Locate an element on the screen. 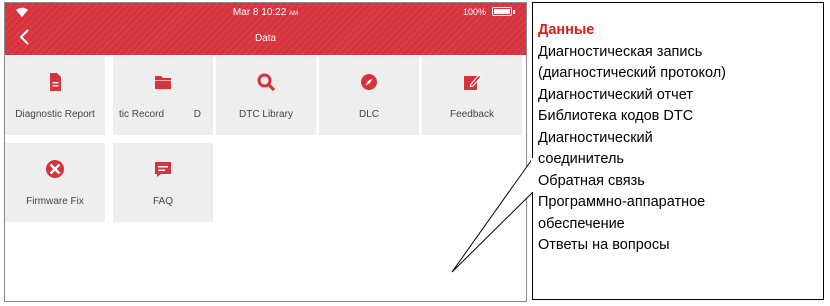 This screenshot has height=306, width=830. callout-line: соединитель is located at coordinates (581, 159).